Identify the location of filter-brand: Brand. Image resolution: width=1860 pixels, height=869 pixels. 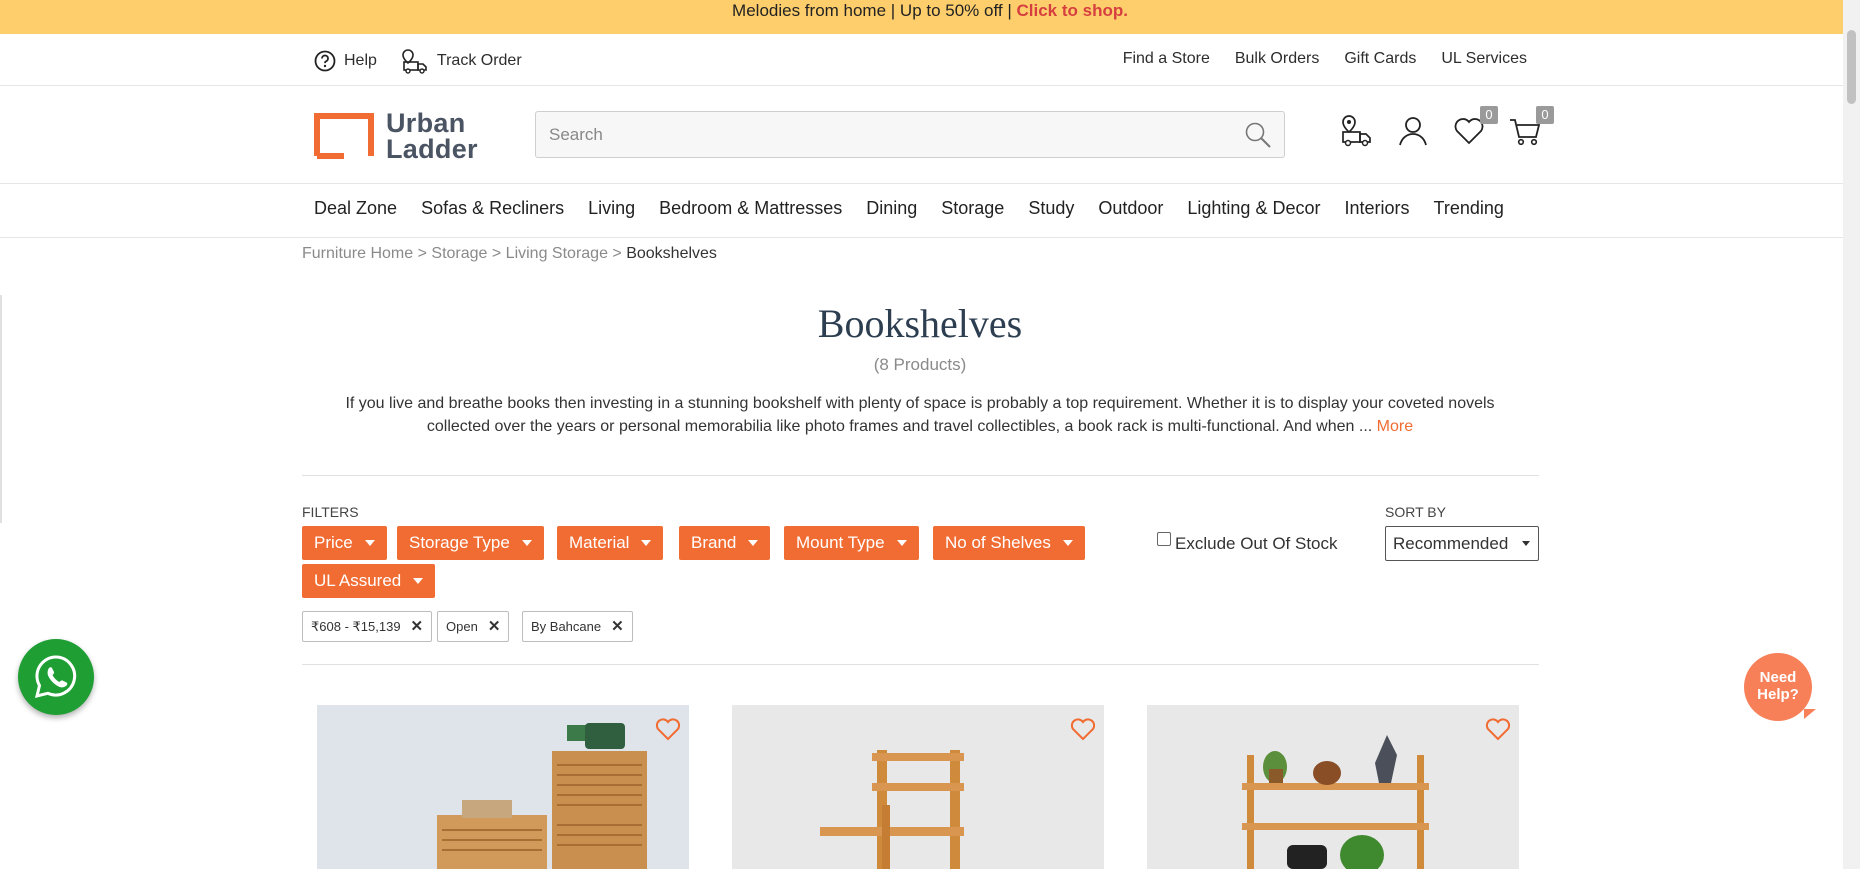
(725, 543).